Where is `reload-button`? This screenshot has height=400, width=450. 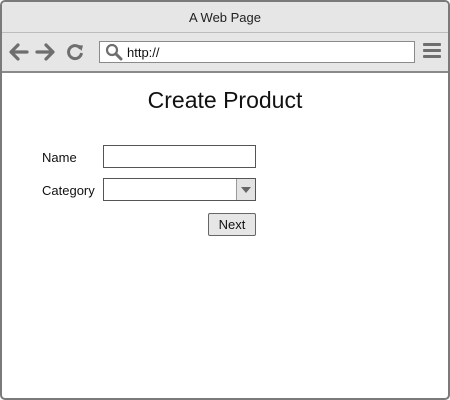 reload-button is located at coordinates (75, 52).